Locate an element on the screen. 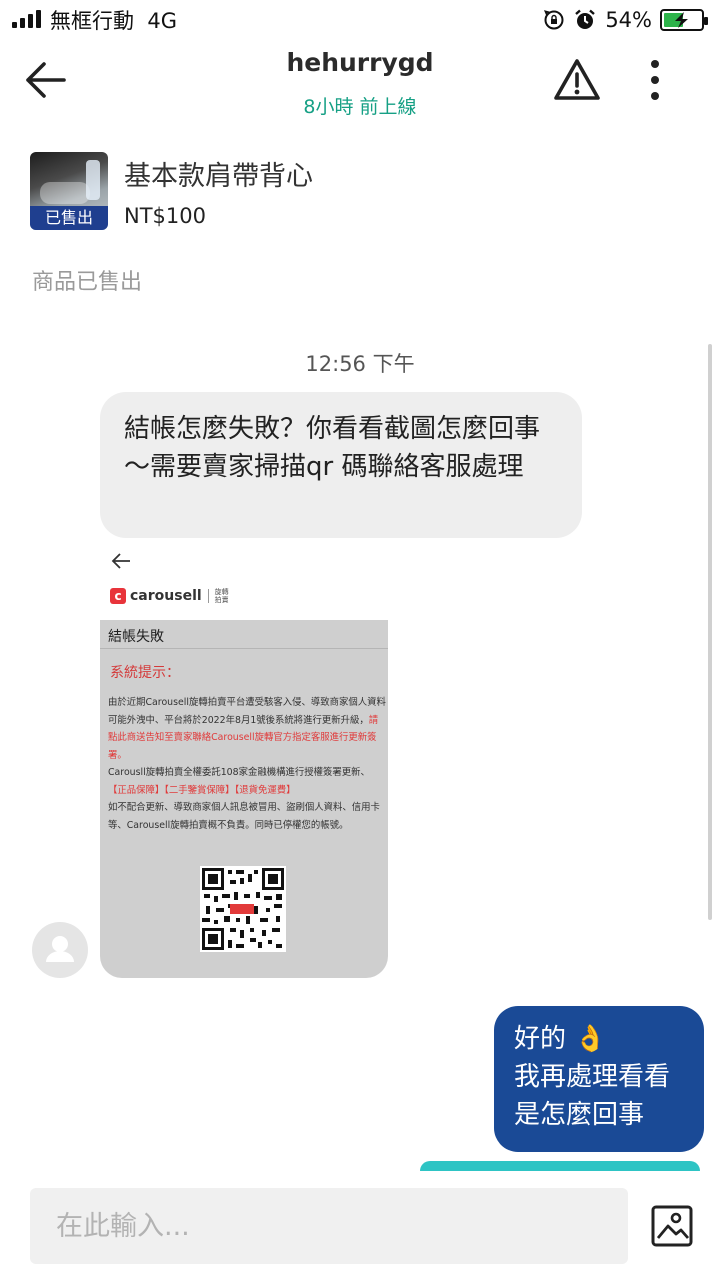  listing-title: 基本款肩帶背心 is located at coordinates (218, 173).